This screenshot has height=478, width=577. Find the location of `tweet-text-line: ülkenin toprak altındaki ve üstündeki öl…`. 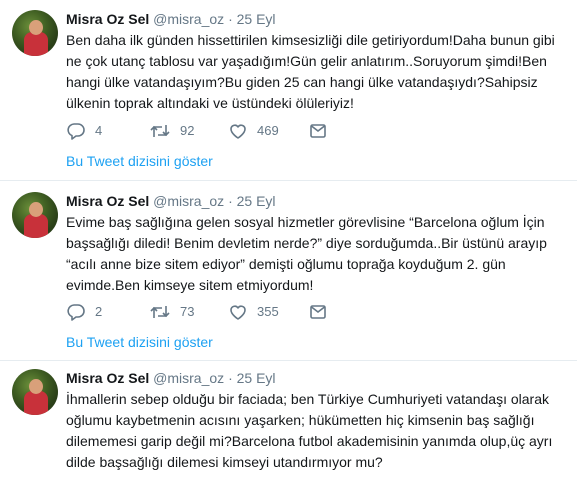

tweet-text-line: ülkenin toprak altındaki ve üstündeki öl… is located at coordinates (210, 103).